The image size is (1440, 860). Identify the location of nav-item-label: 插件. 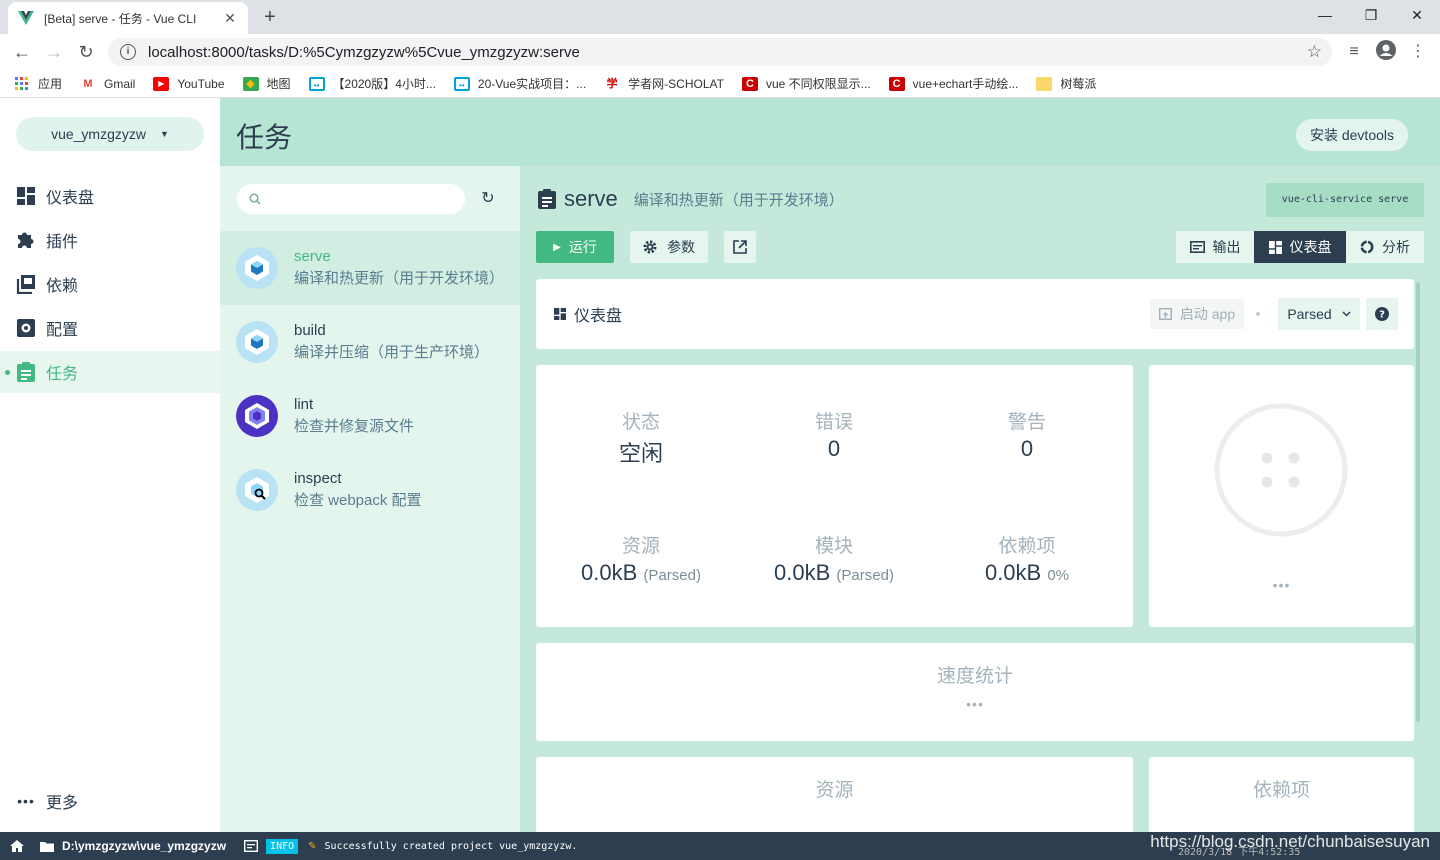
(62, 242).